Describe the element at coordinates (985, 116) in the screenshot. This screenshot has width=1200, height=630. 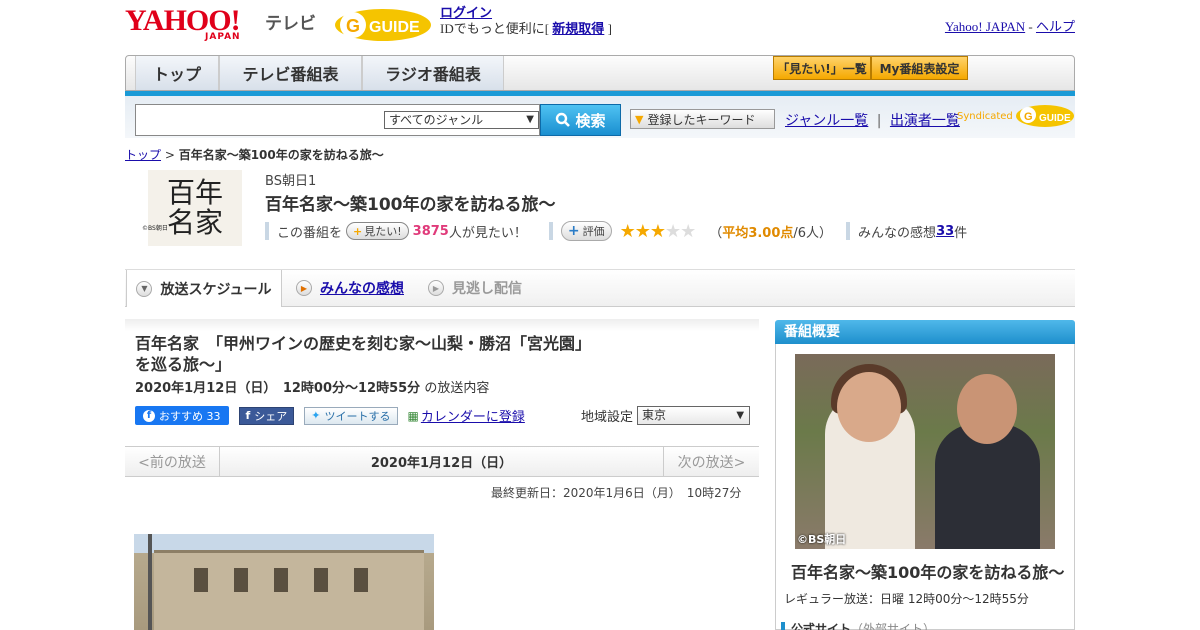
I see `syndicated-label: Syndicated` at that location.